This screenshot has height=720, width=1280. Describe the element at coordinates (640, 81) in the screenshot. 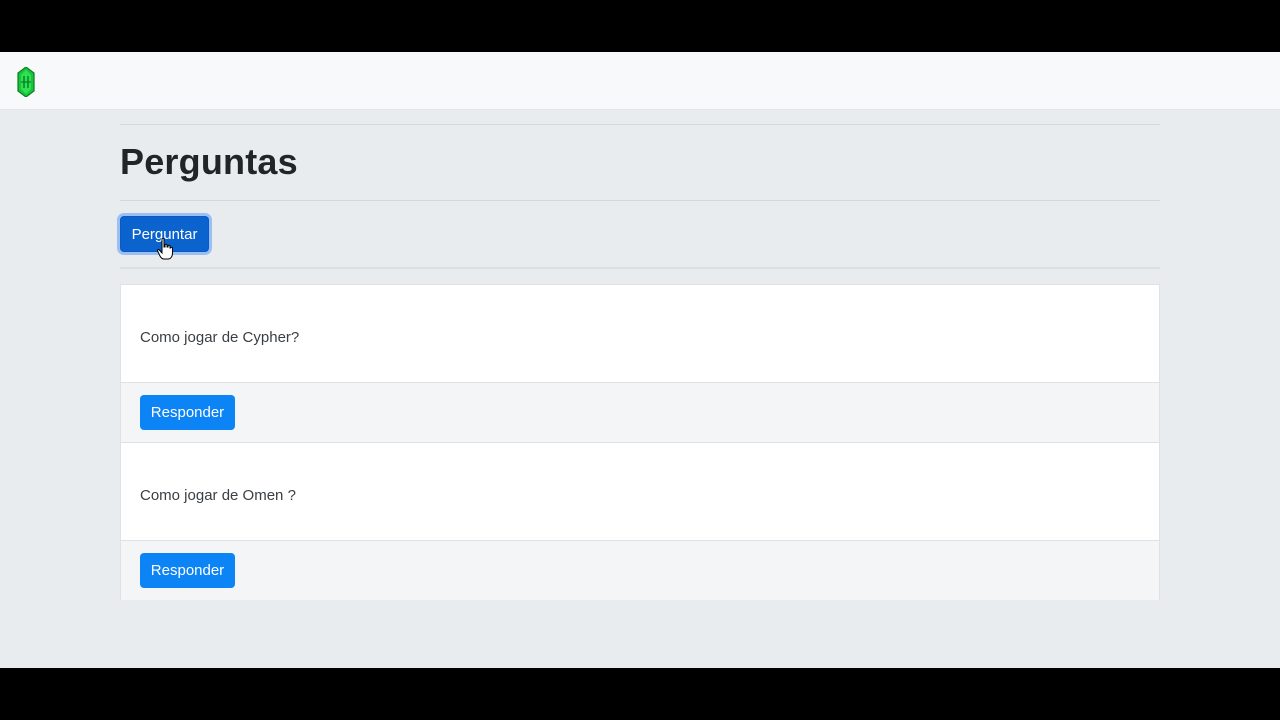

I see `navbar` at that location.